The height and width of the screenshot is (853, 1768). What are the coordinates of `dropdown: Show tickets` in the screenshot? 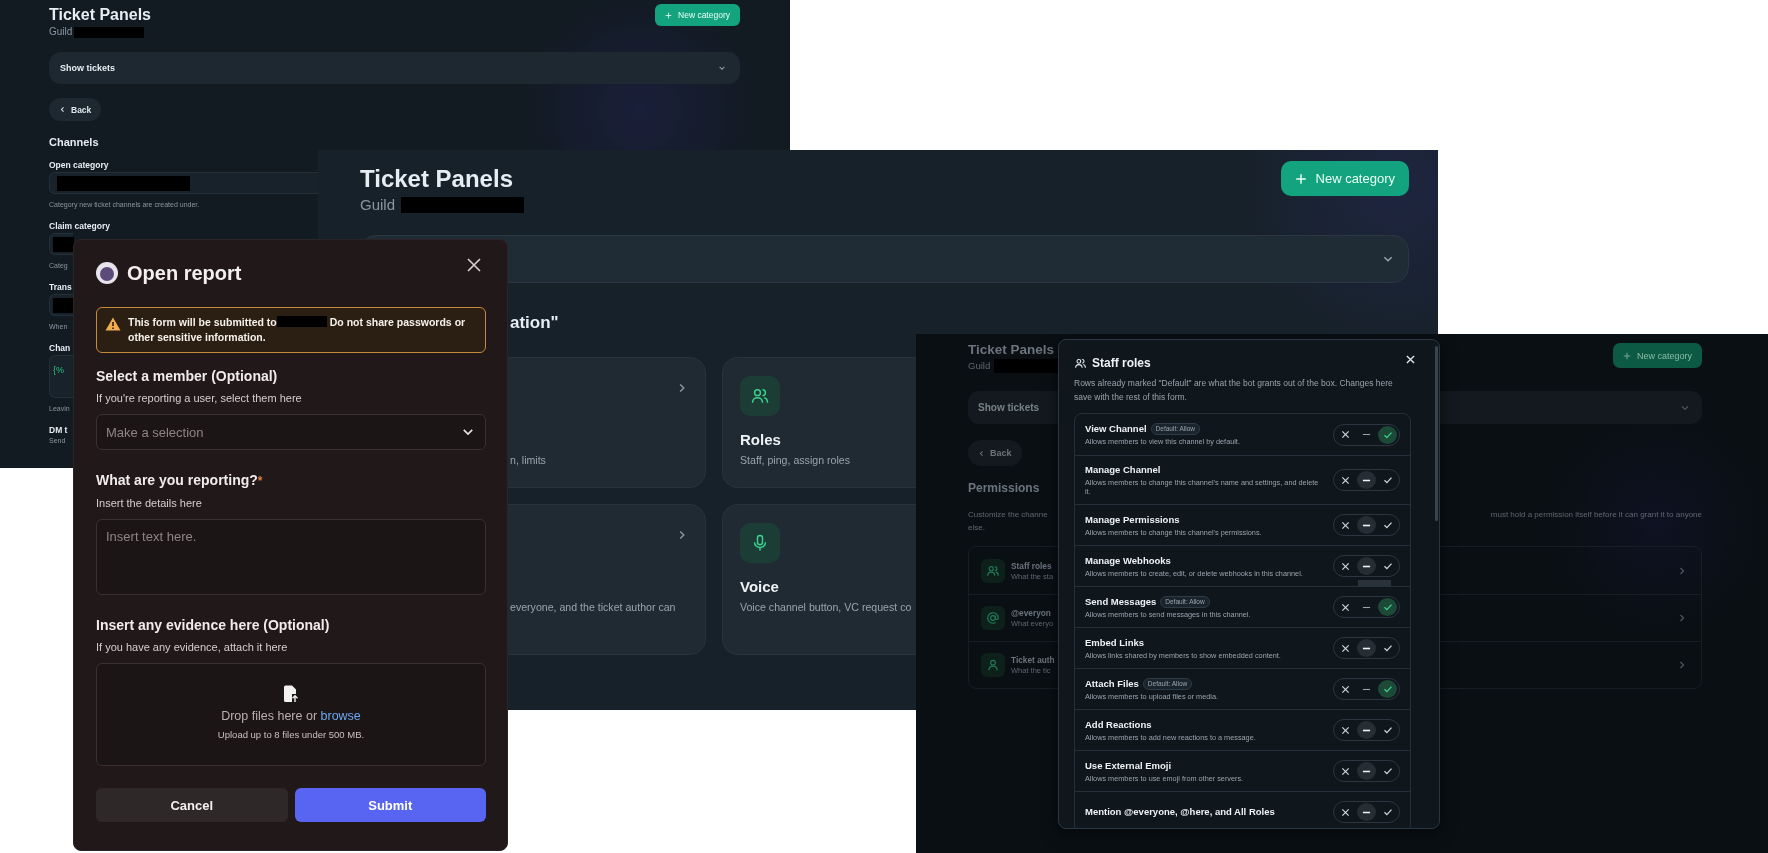 It's located at (394, 68).